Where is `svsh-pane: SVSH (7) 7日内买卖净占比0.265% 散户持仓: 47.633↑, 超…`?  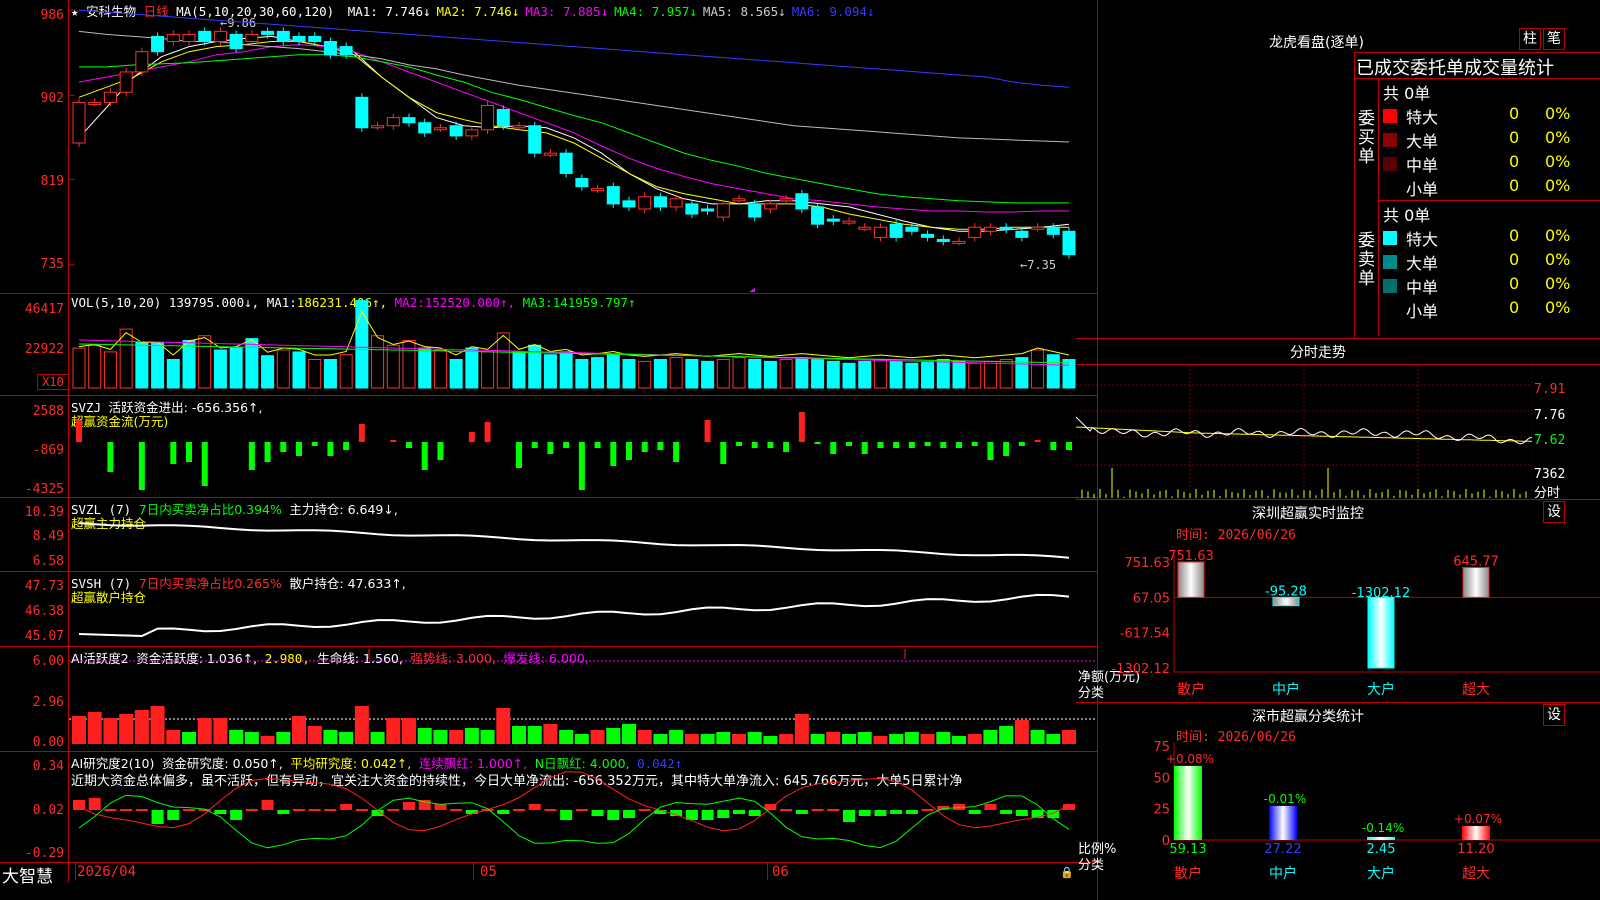
svsh-pane: SVSH (7) 7日内买卖净占比0.265% 散户持仓: 47.633↑, 超… is located at coordinates (549, 609).